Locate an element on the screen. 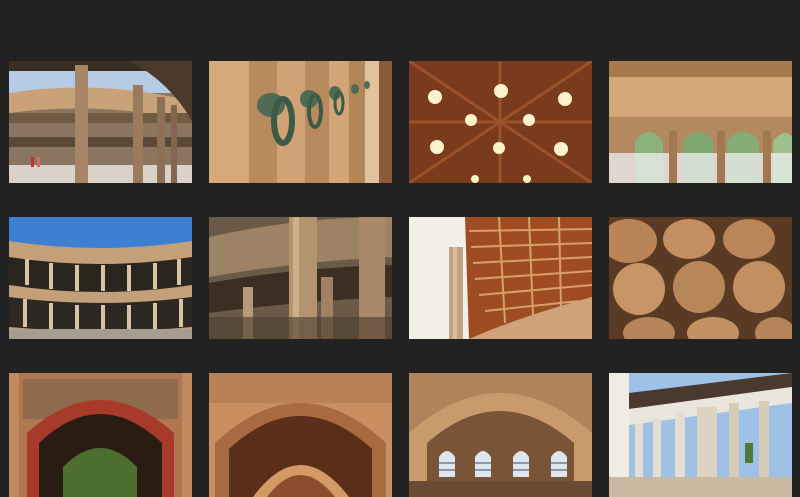 This screenshot has width=800, height=497. carved-arch-passage-thumbnail is located at coordinates (300, 435).